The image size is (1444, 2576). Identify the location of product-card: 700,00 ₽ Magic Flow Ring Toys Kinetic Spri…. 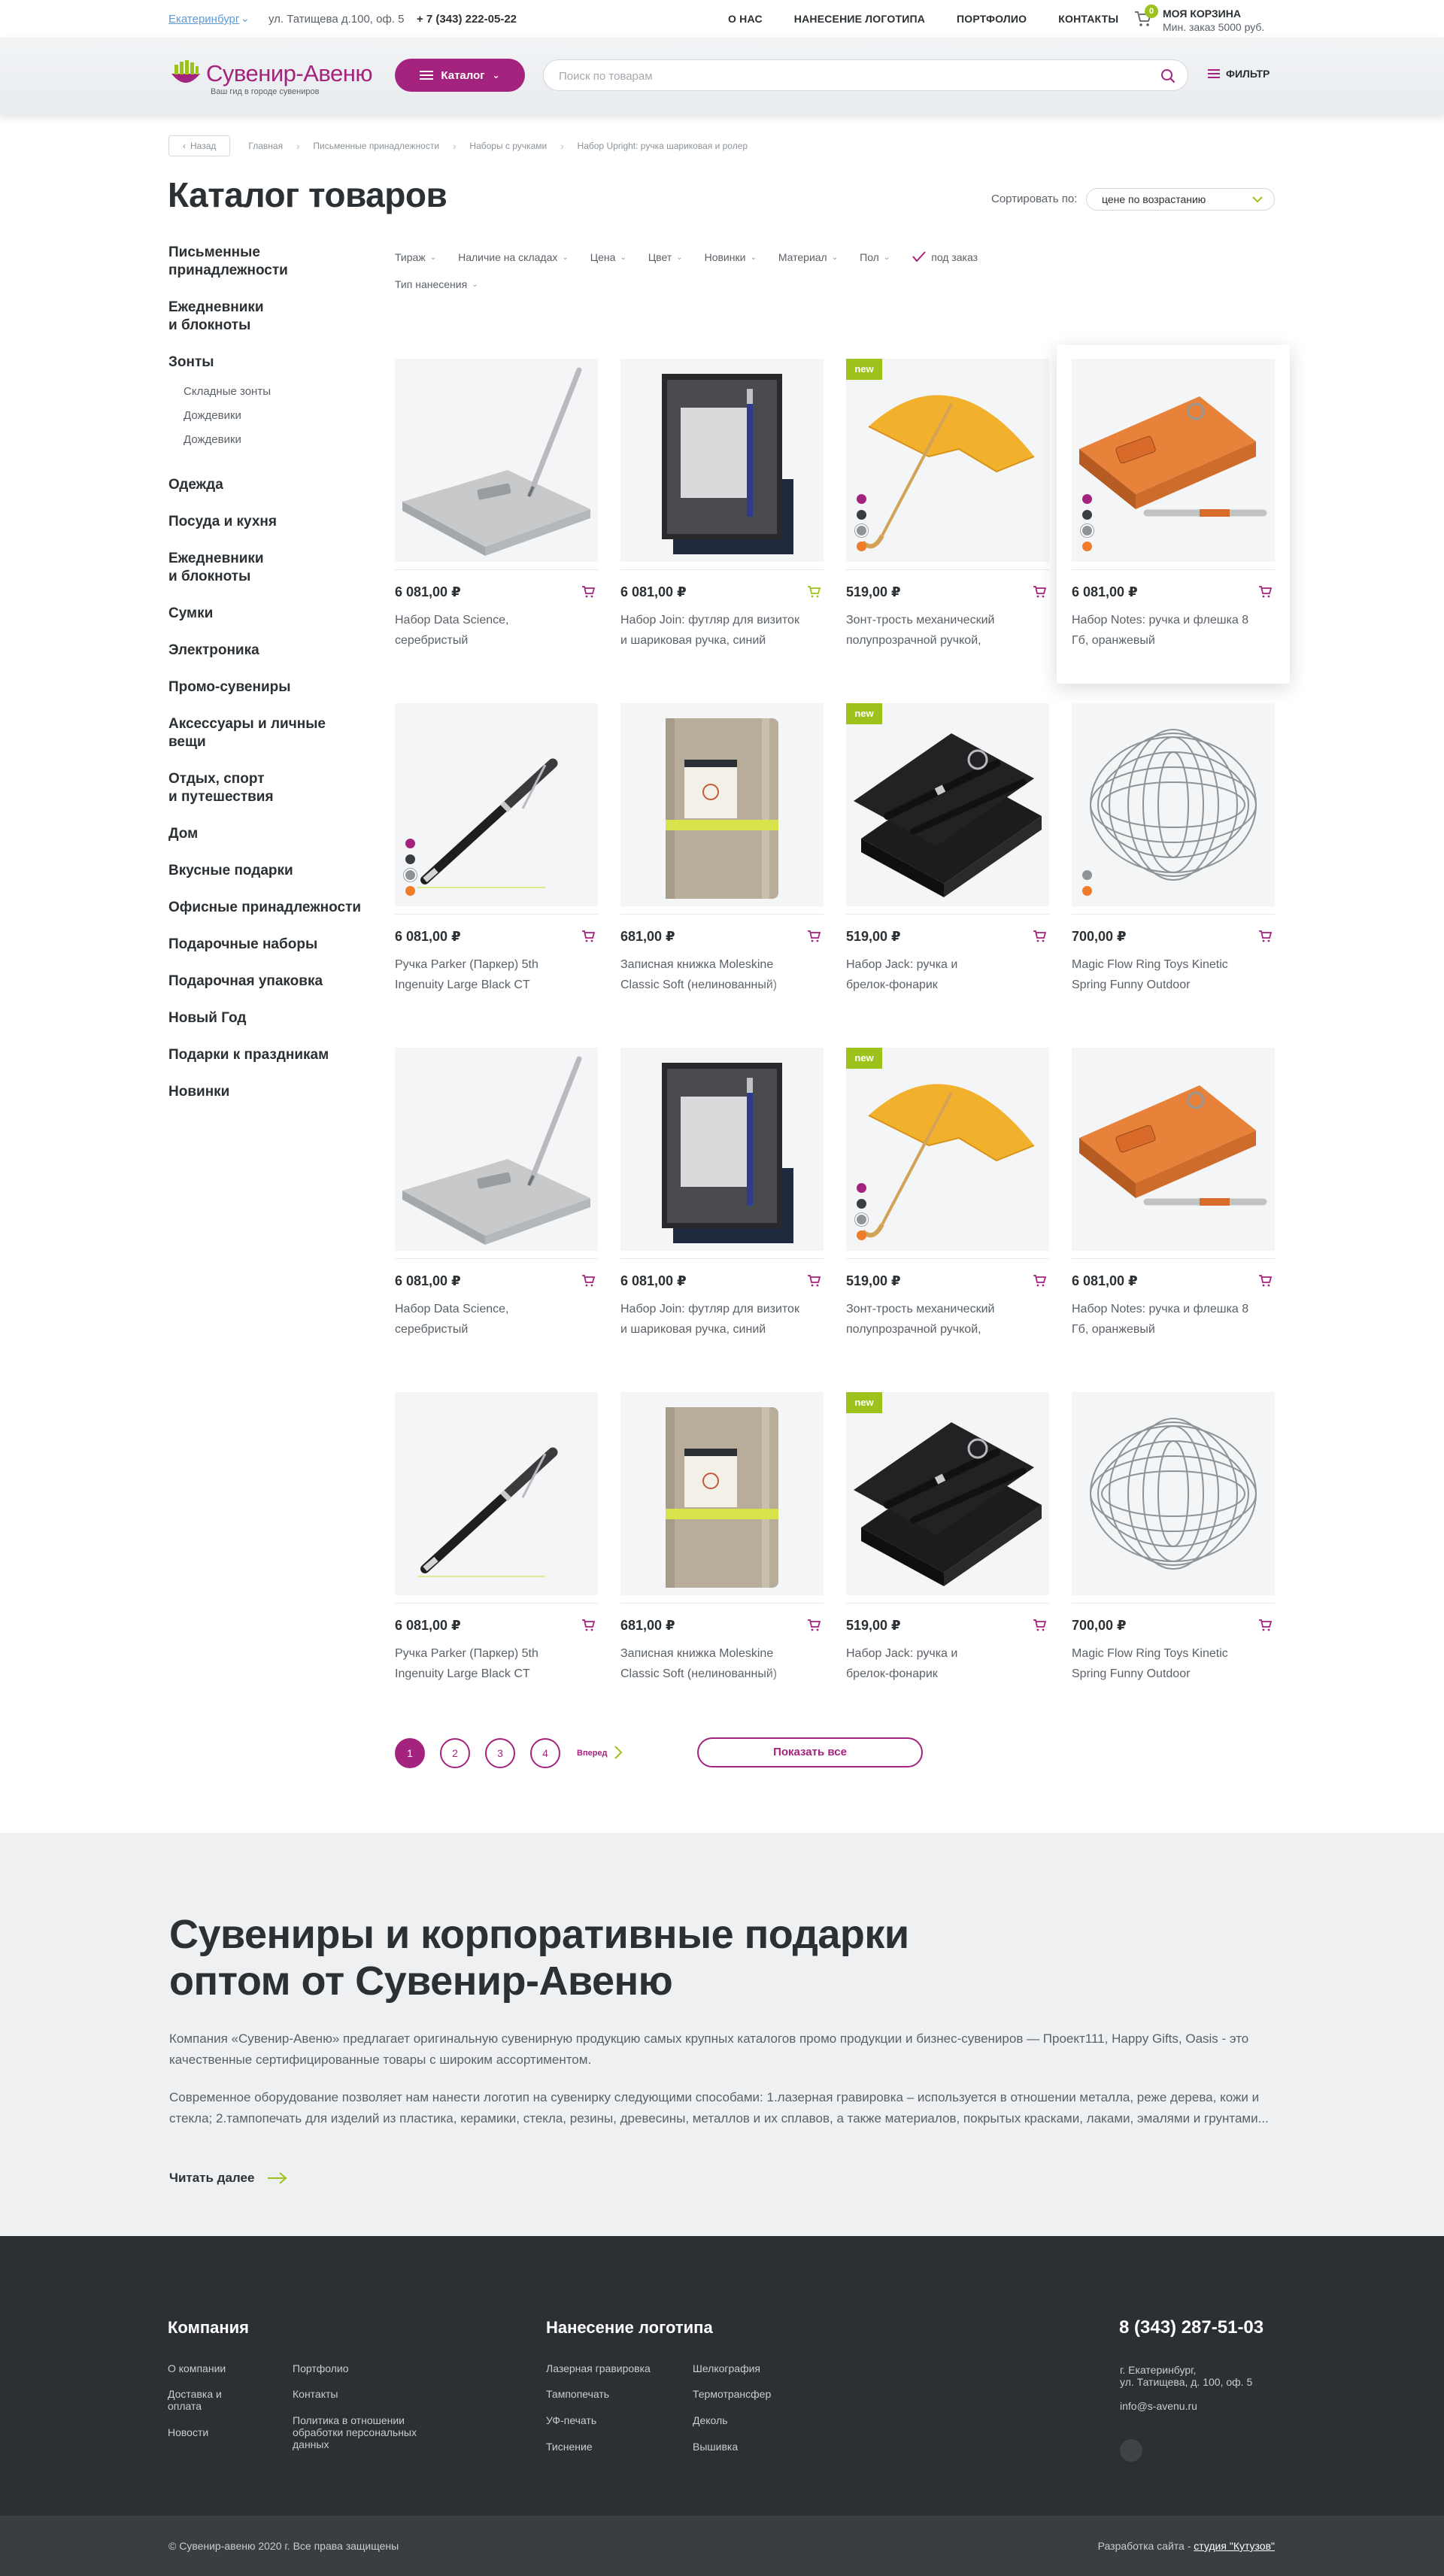
(1173, 1554).